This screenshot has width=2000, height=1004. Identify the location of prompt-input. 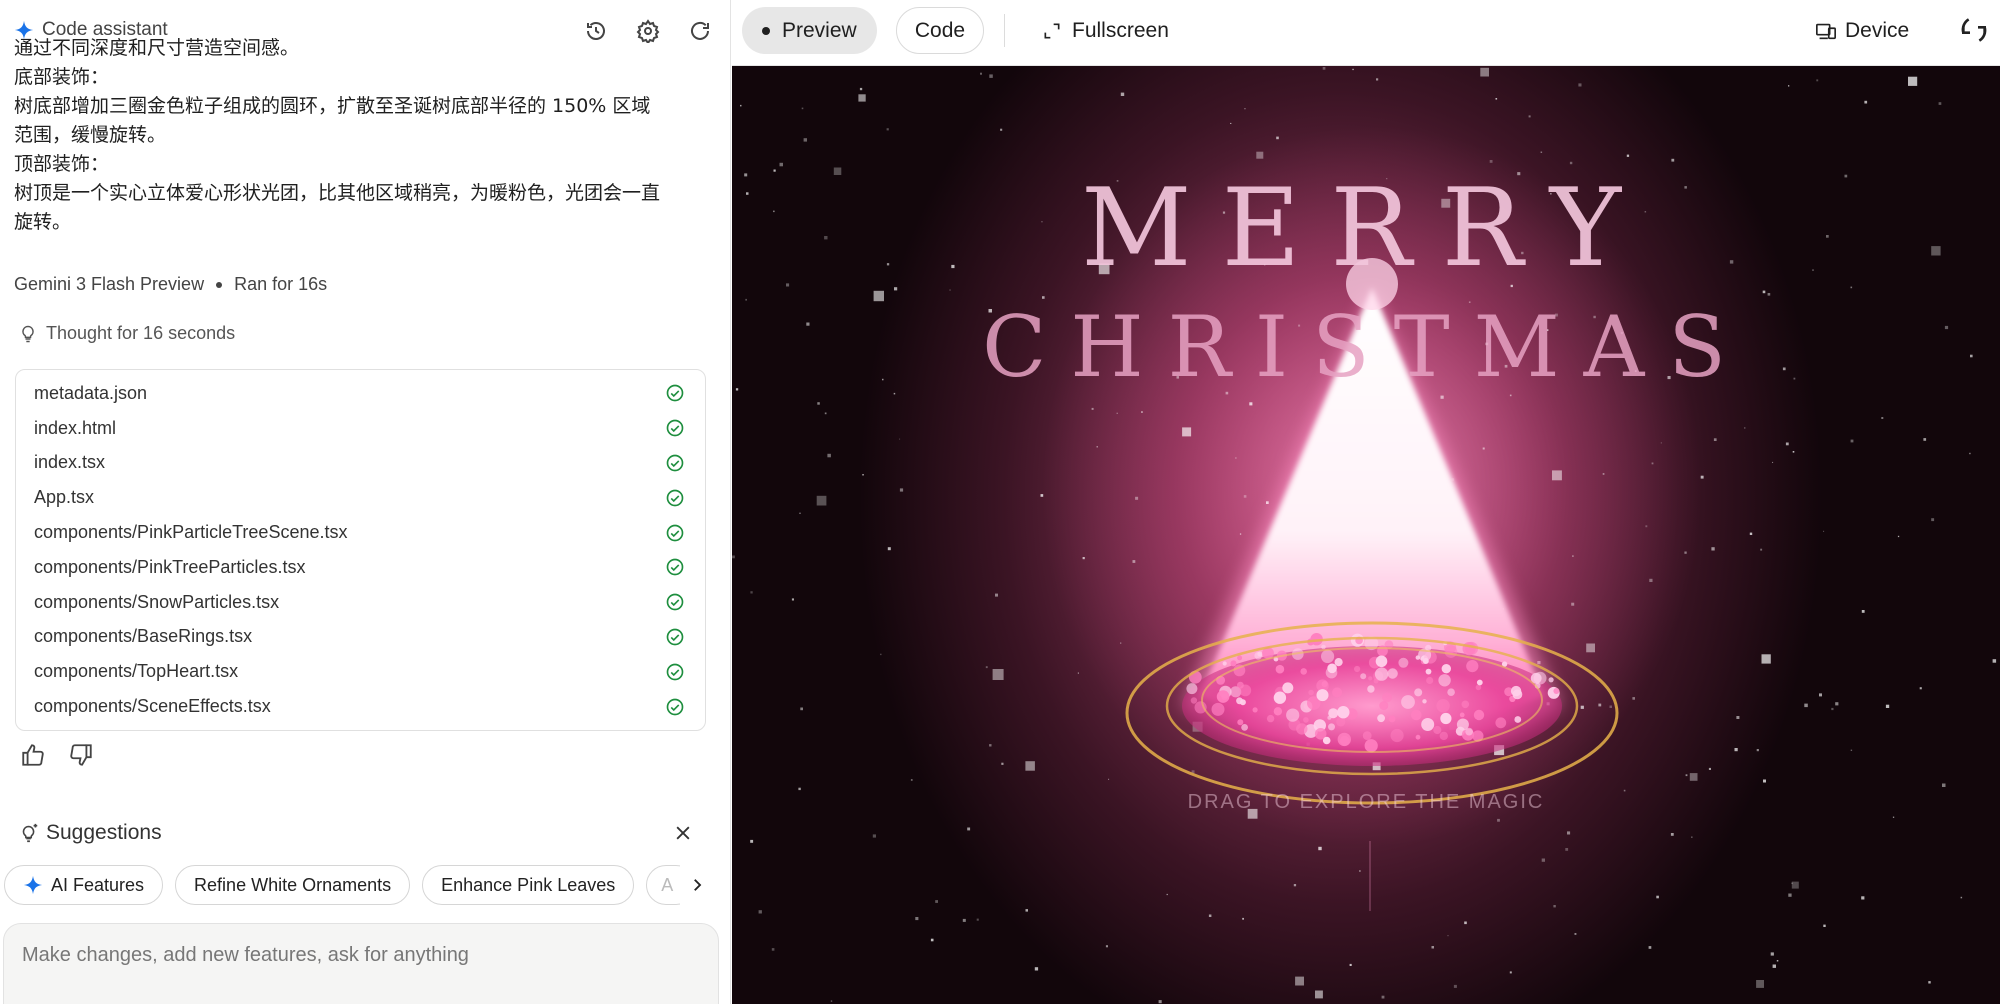
(362, 964).